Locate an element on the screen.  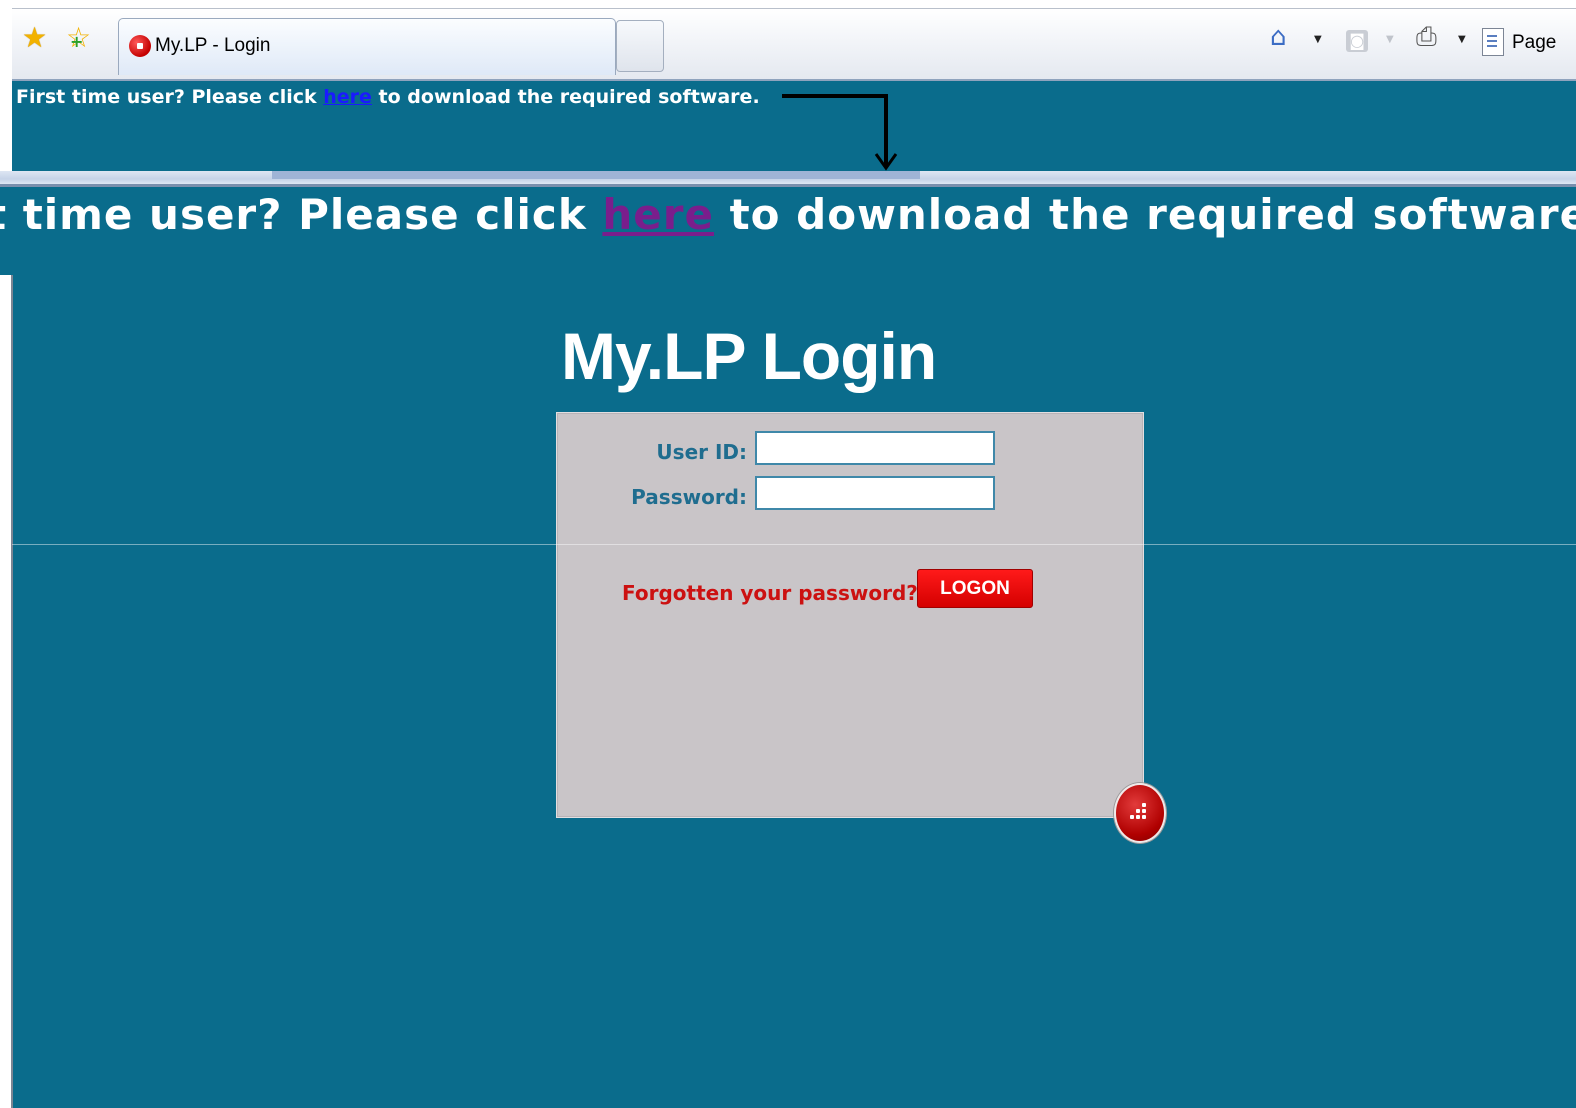
zoom-separator is located at coordinates (788, 179).